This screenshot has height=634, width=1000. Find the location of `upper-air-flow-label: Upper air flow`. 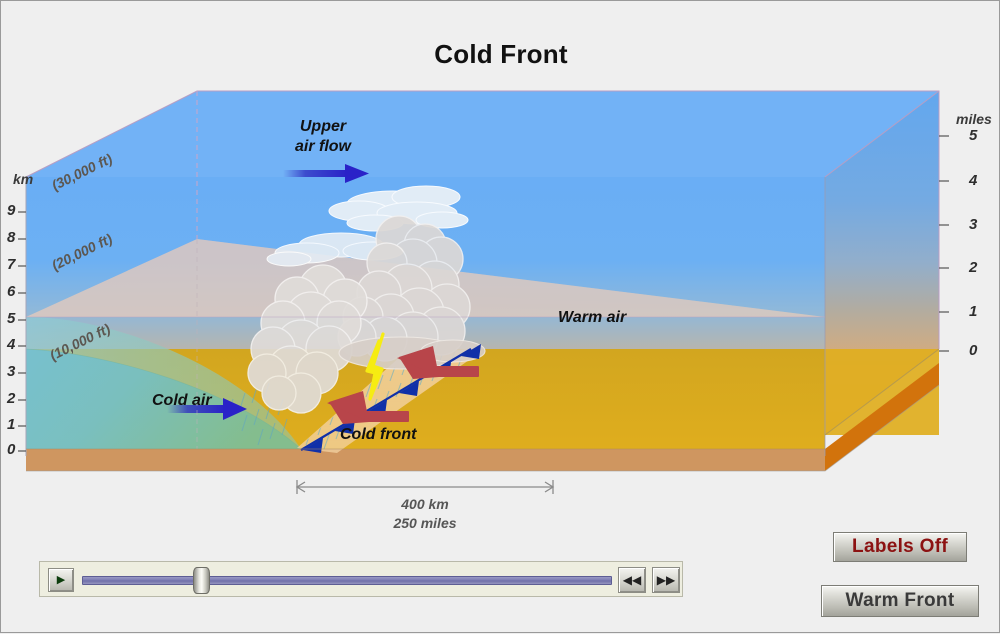

upper-air-flow-label: Upper air flow is located at coordinates (323, 136).